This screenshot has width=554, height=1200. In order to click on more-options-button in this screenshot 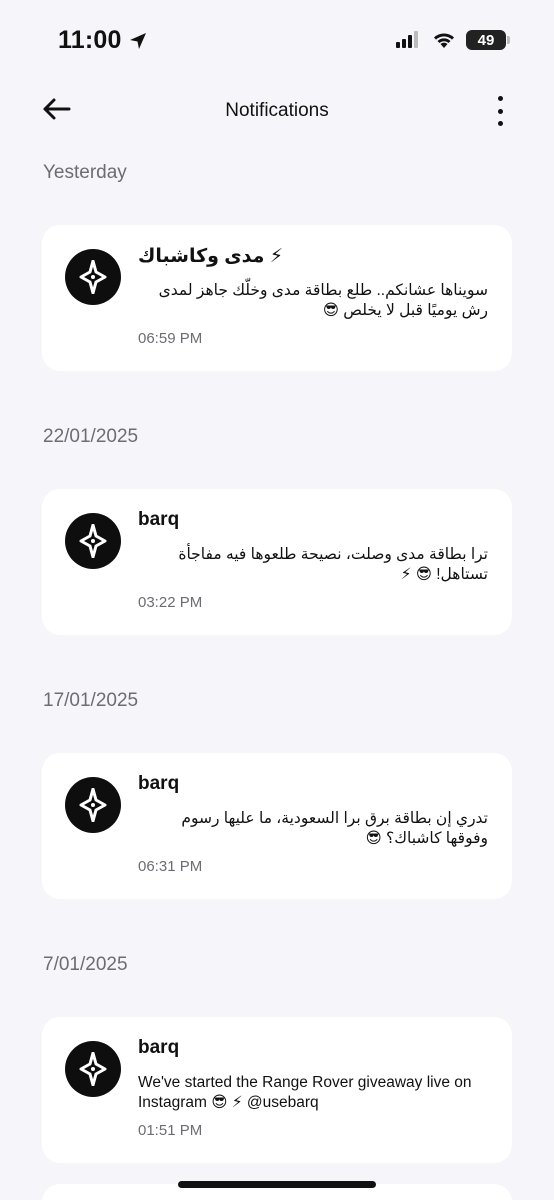, I will do `click(500, 111)`.